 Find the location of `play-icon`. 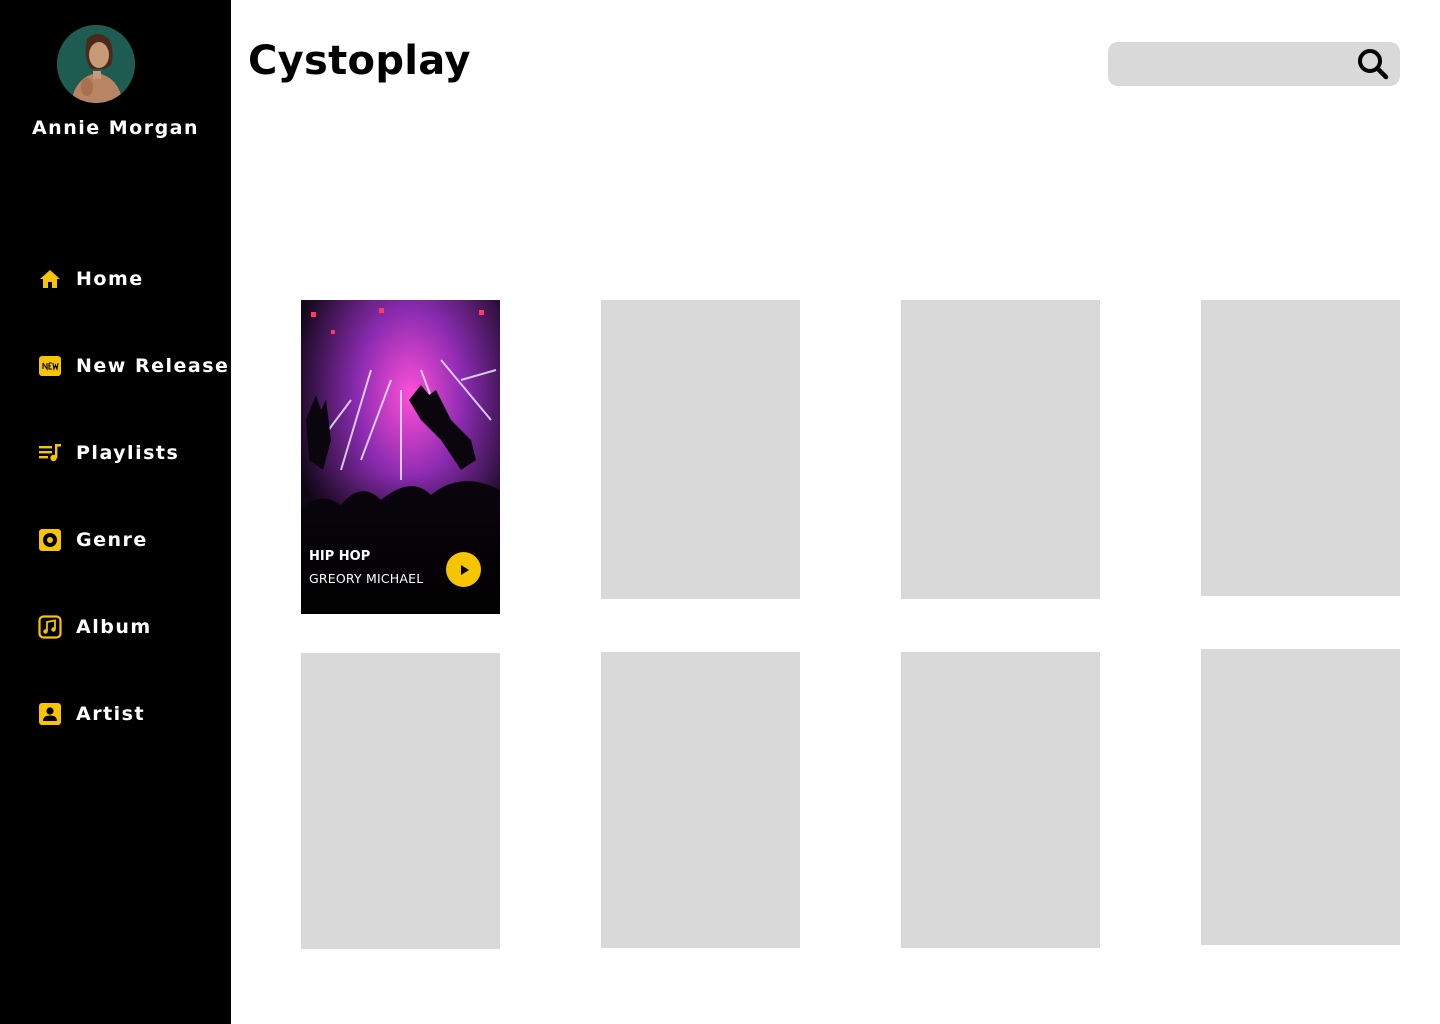

play-icon is located at coordinates (464, 569).